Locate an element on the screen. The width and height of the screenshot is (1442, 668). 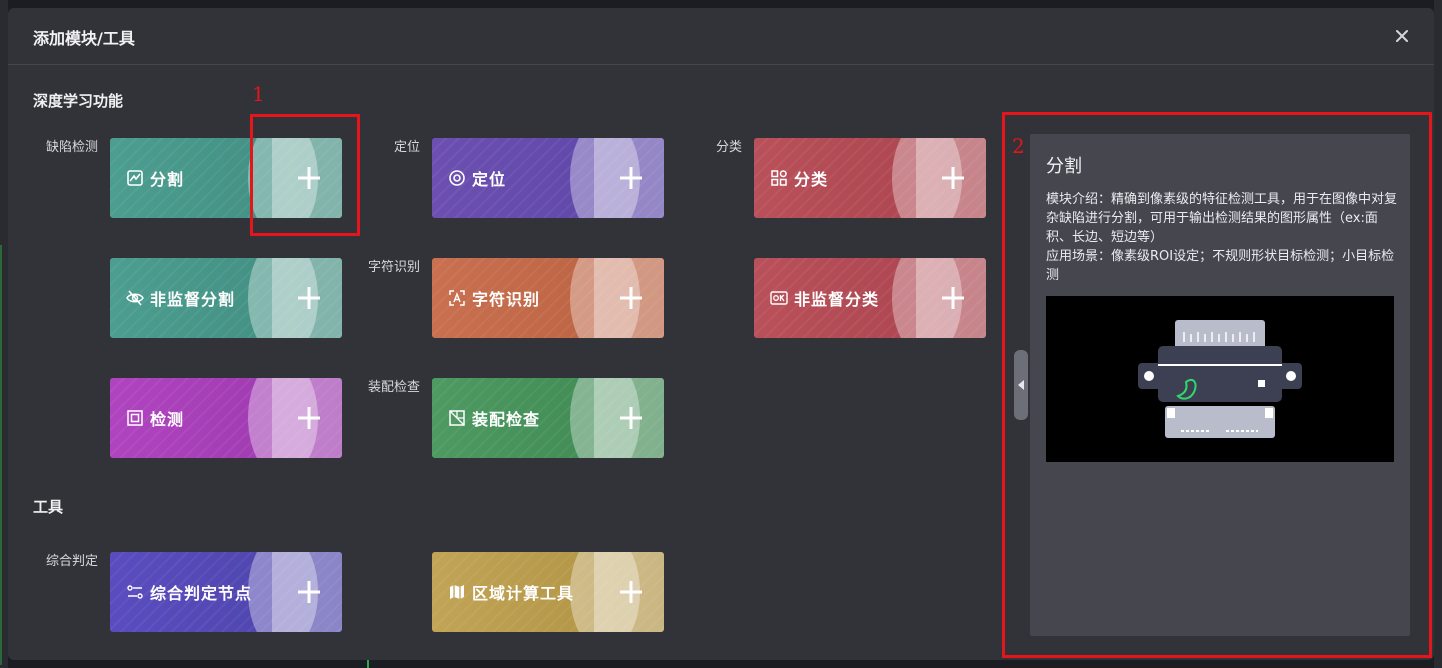
card-label: 定位 is located at coordinates (489, 179).